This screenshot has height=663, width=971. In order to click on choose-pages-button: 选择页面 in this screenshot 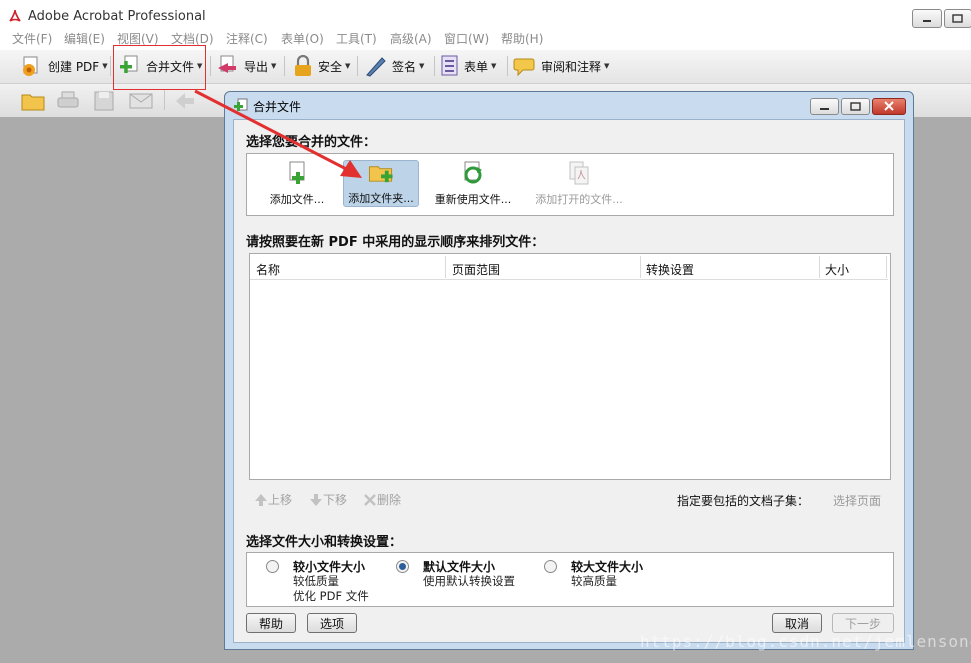, I will do `click(857, 500)`.